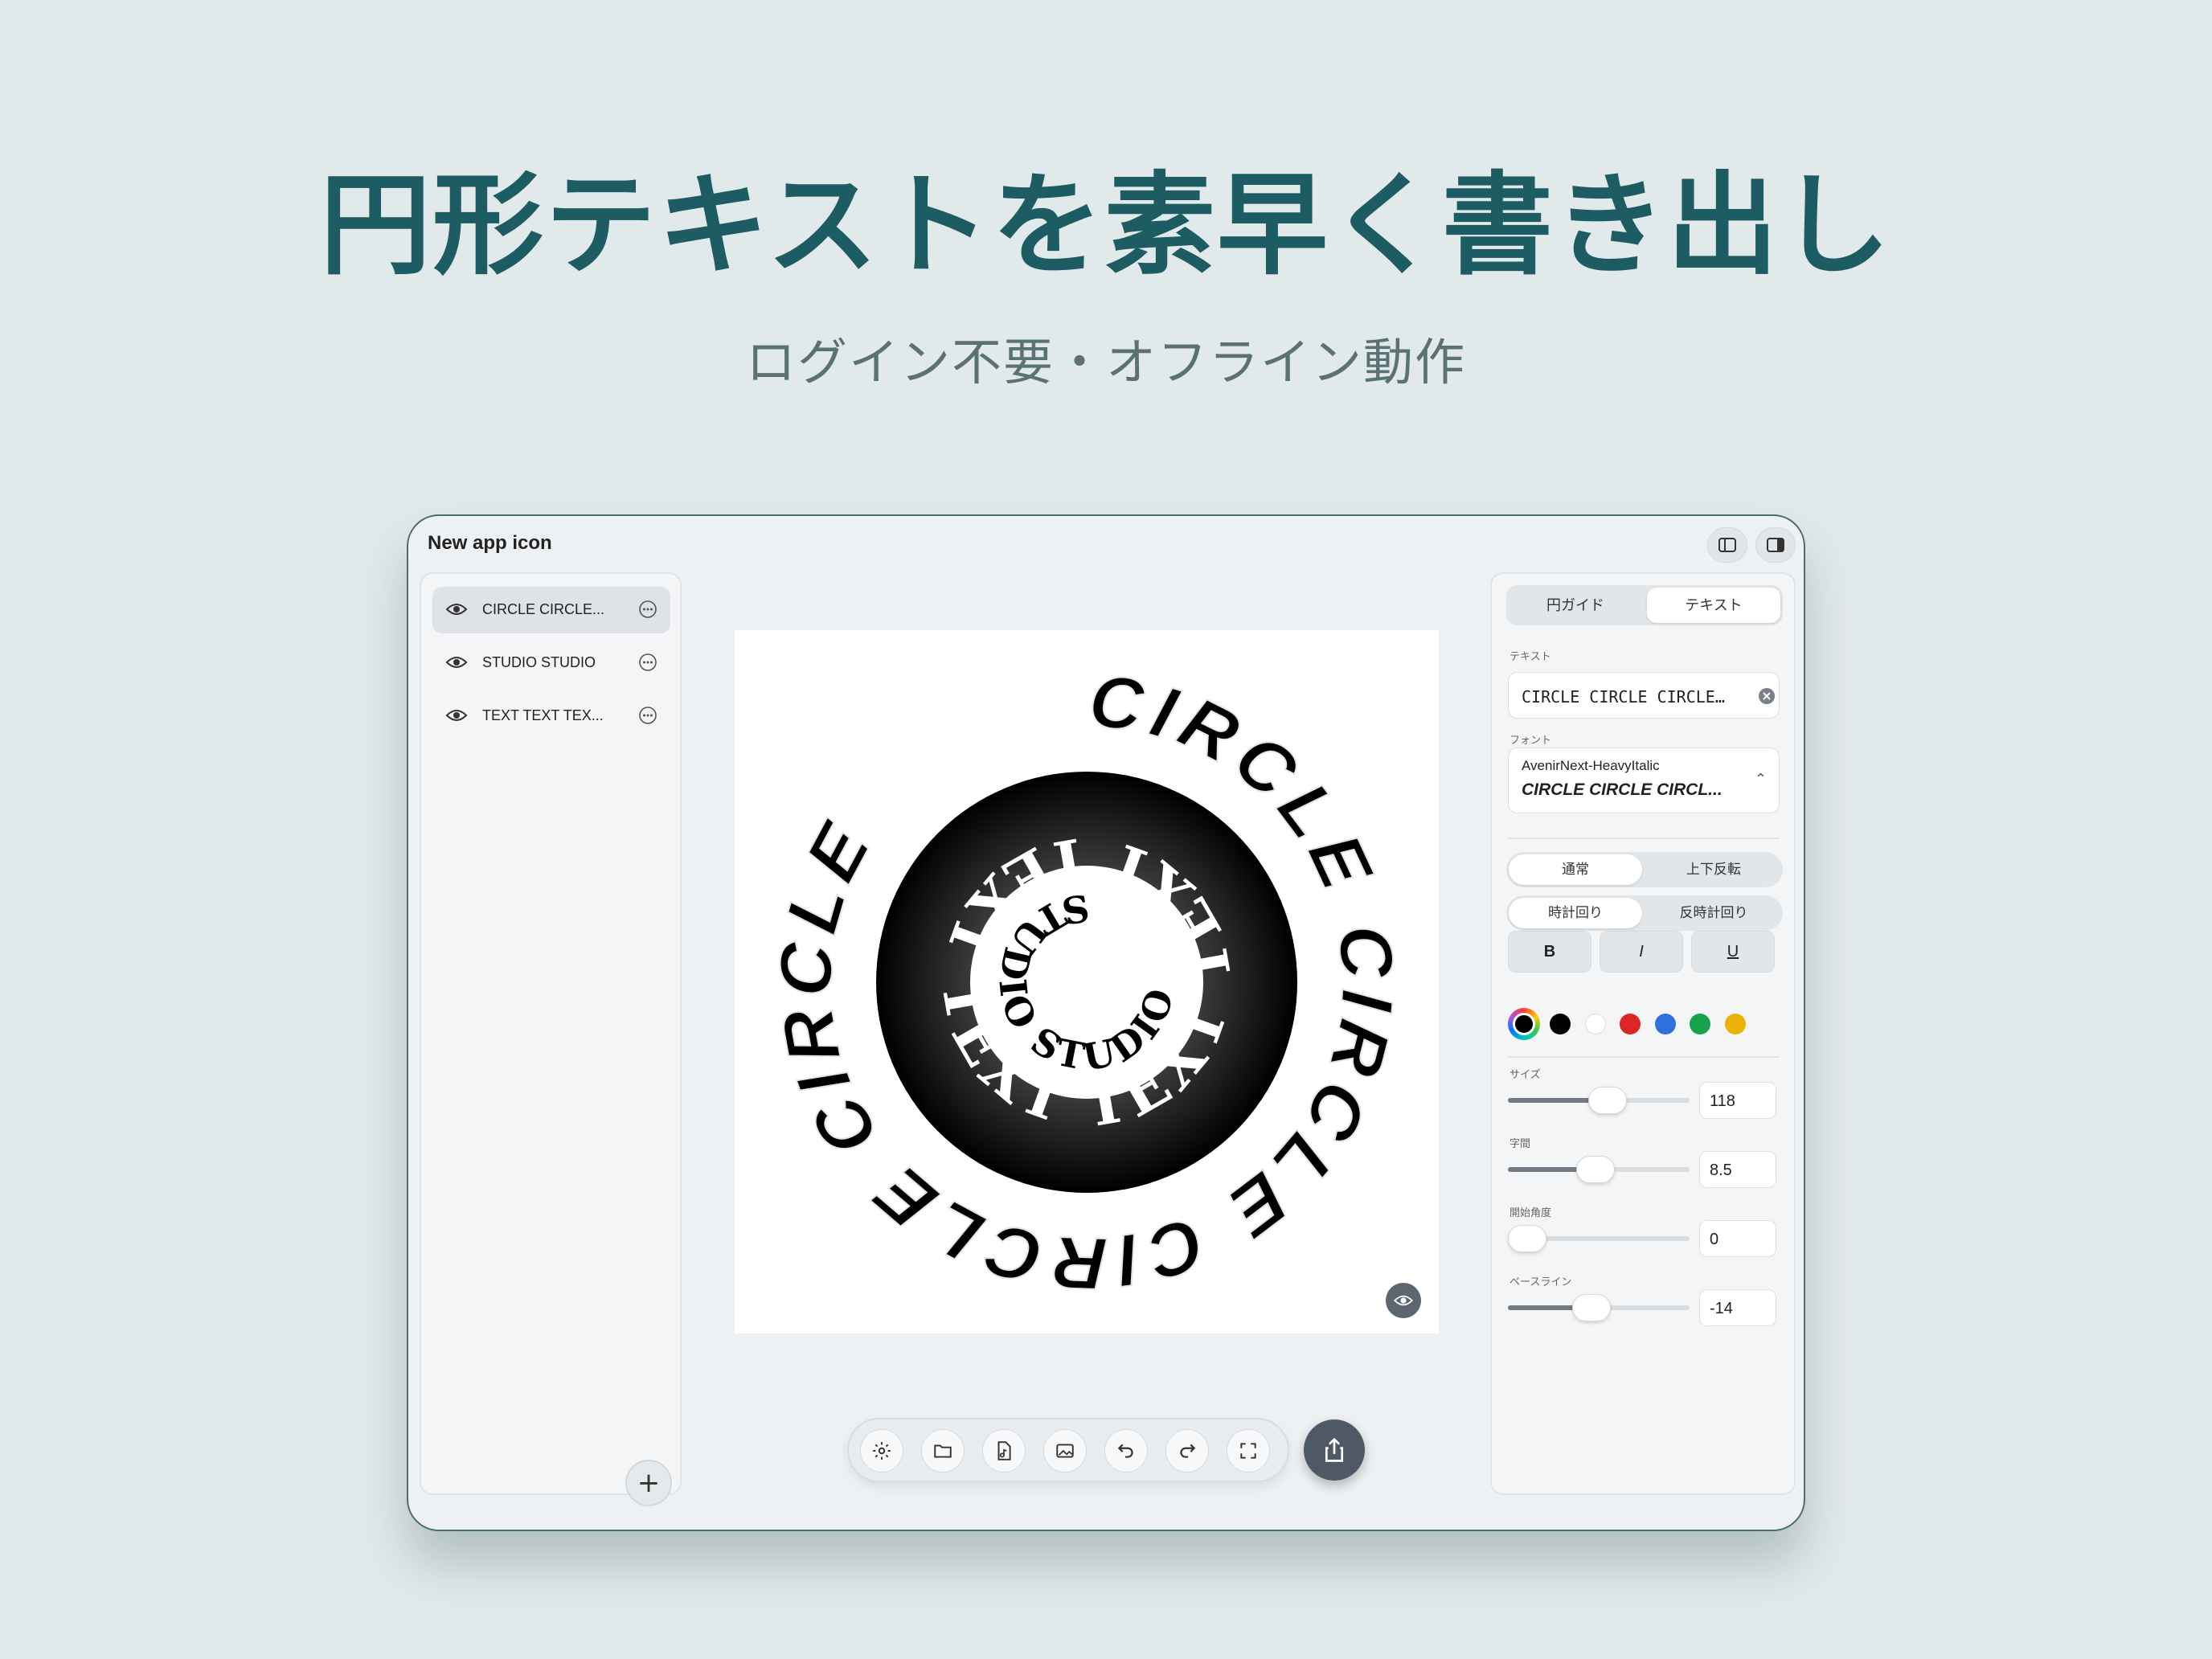 This screenshot has width=2212, height=1659. Describe the element at coordinates (1737, 1100) in the screenshot. I see `size-input: 118` at that location.